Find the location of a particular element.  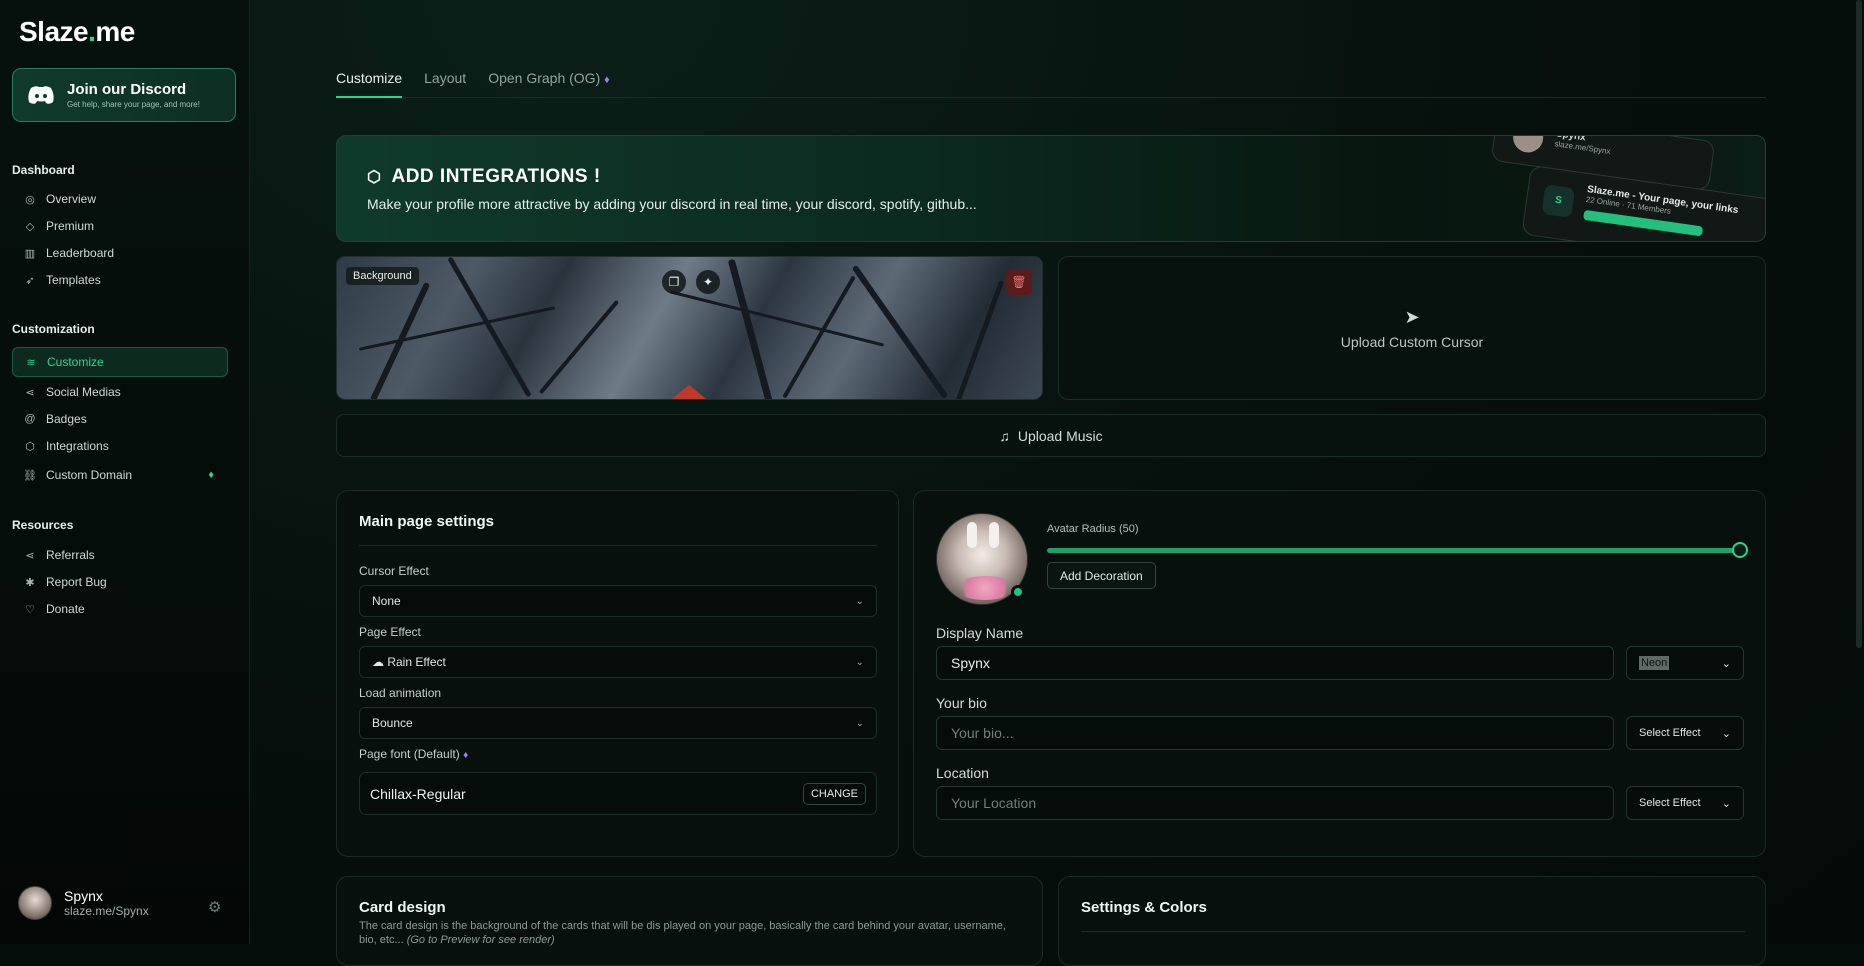

load-animation-select: Bounce ⌄ is located at coordinates (618, 723).